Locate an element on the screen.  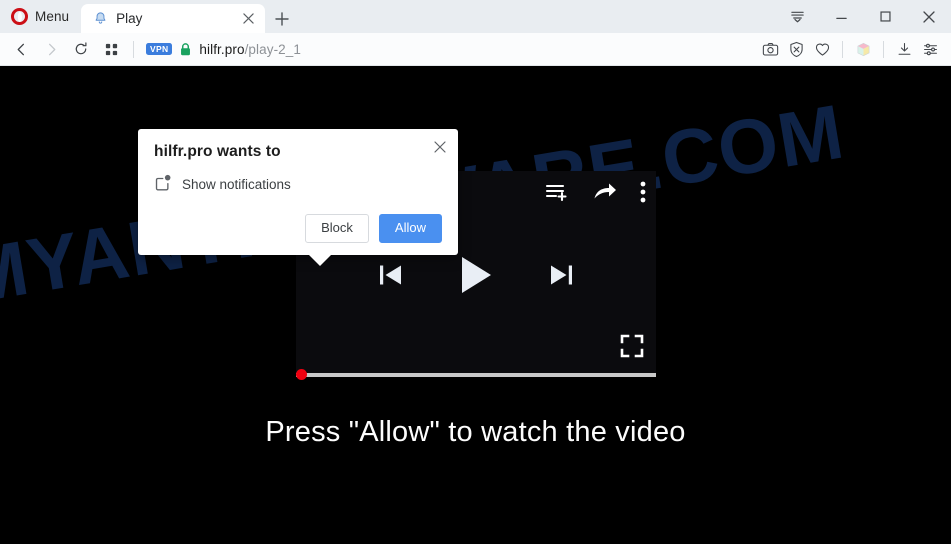
easy-setup-icon is located at coordinates (930, 49).